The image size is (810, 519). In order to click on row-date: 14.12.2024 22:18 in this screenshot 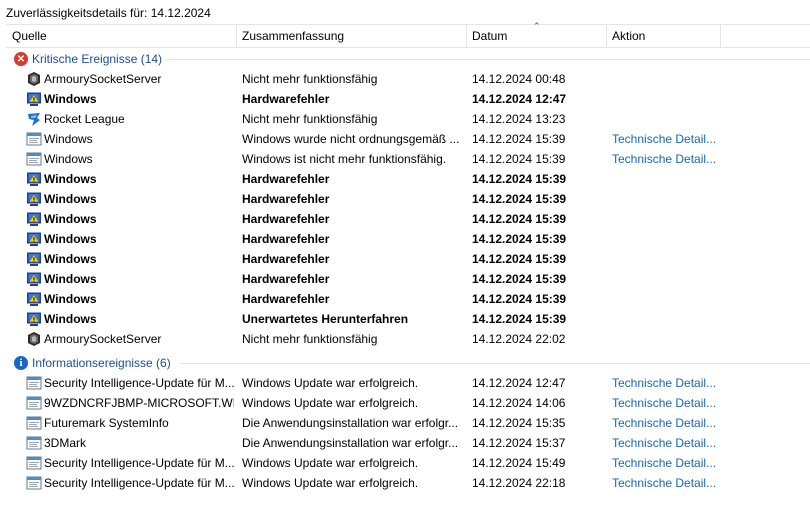, I will do `click(519, 483)`.